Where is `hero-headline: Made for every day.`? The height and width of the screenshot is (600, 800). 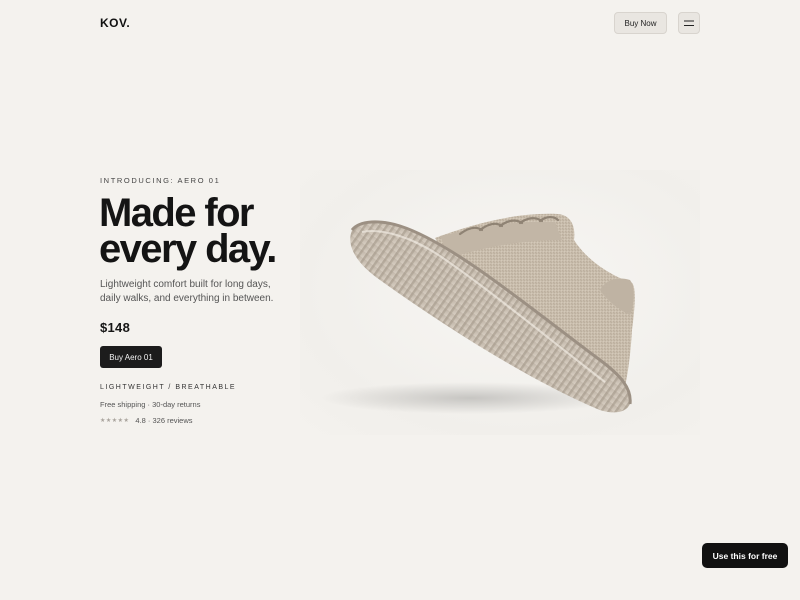 hero-headline: Made for every day. is located at coordinates (199, 231).